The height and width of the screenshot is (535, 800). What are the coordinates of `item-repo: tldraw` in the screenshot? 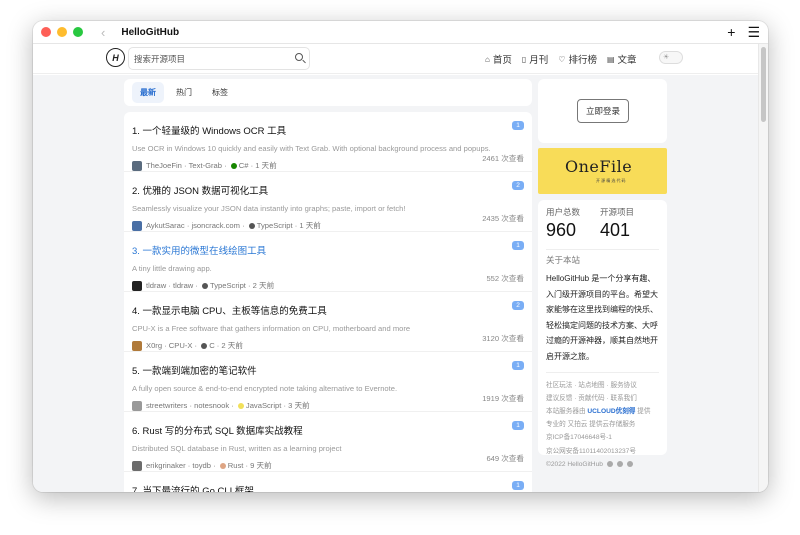 It's located at (183, 285).